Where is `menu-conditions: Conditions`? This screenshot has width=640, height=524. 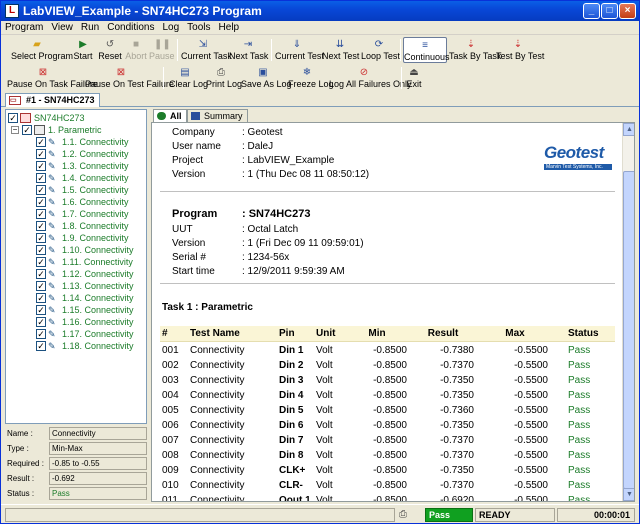 menu-conditions: Conditions is located at coordinates (130, 28).